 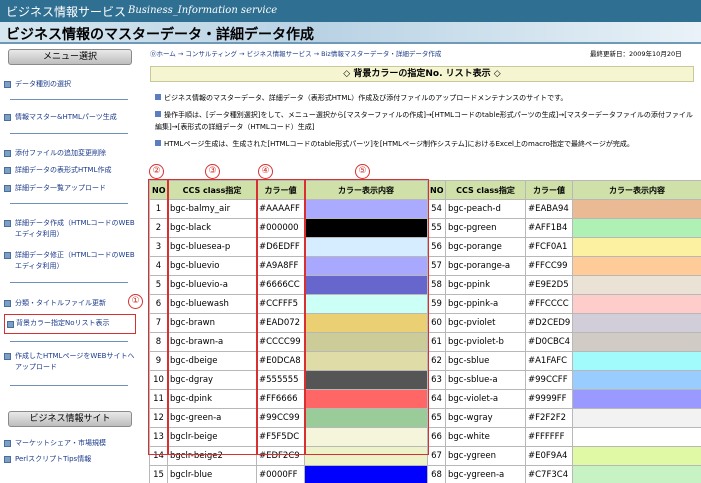 I want to click on css-class-name: bgclr-blue, so click(x=212, y=474).